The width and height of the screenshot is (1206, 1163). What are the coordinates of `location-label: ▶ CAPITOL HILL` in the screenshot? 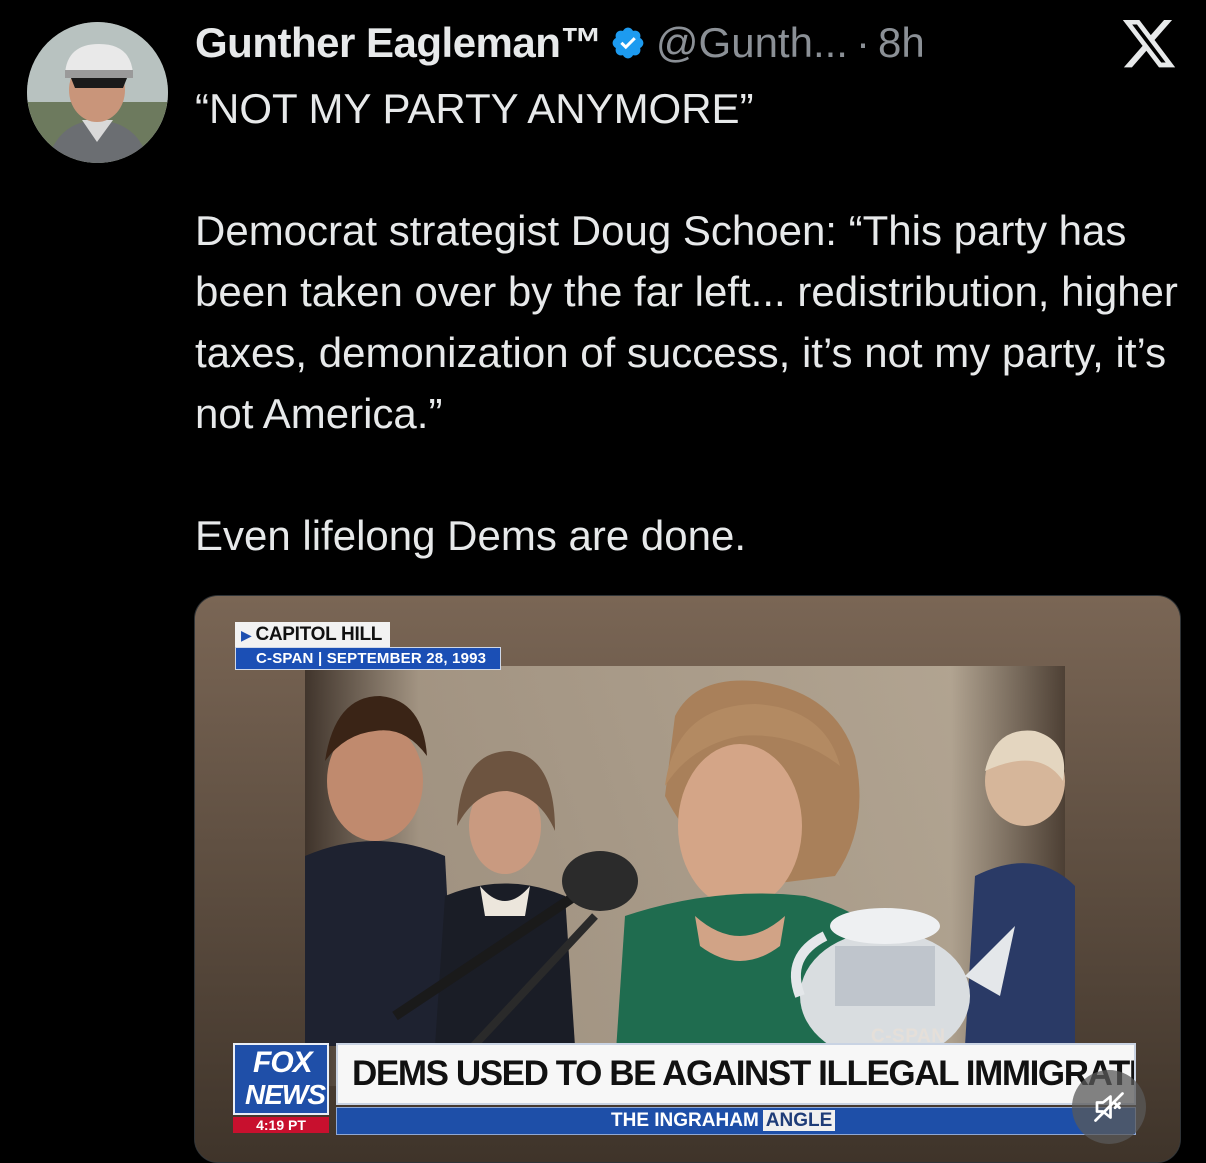 It's located at (313, 634).